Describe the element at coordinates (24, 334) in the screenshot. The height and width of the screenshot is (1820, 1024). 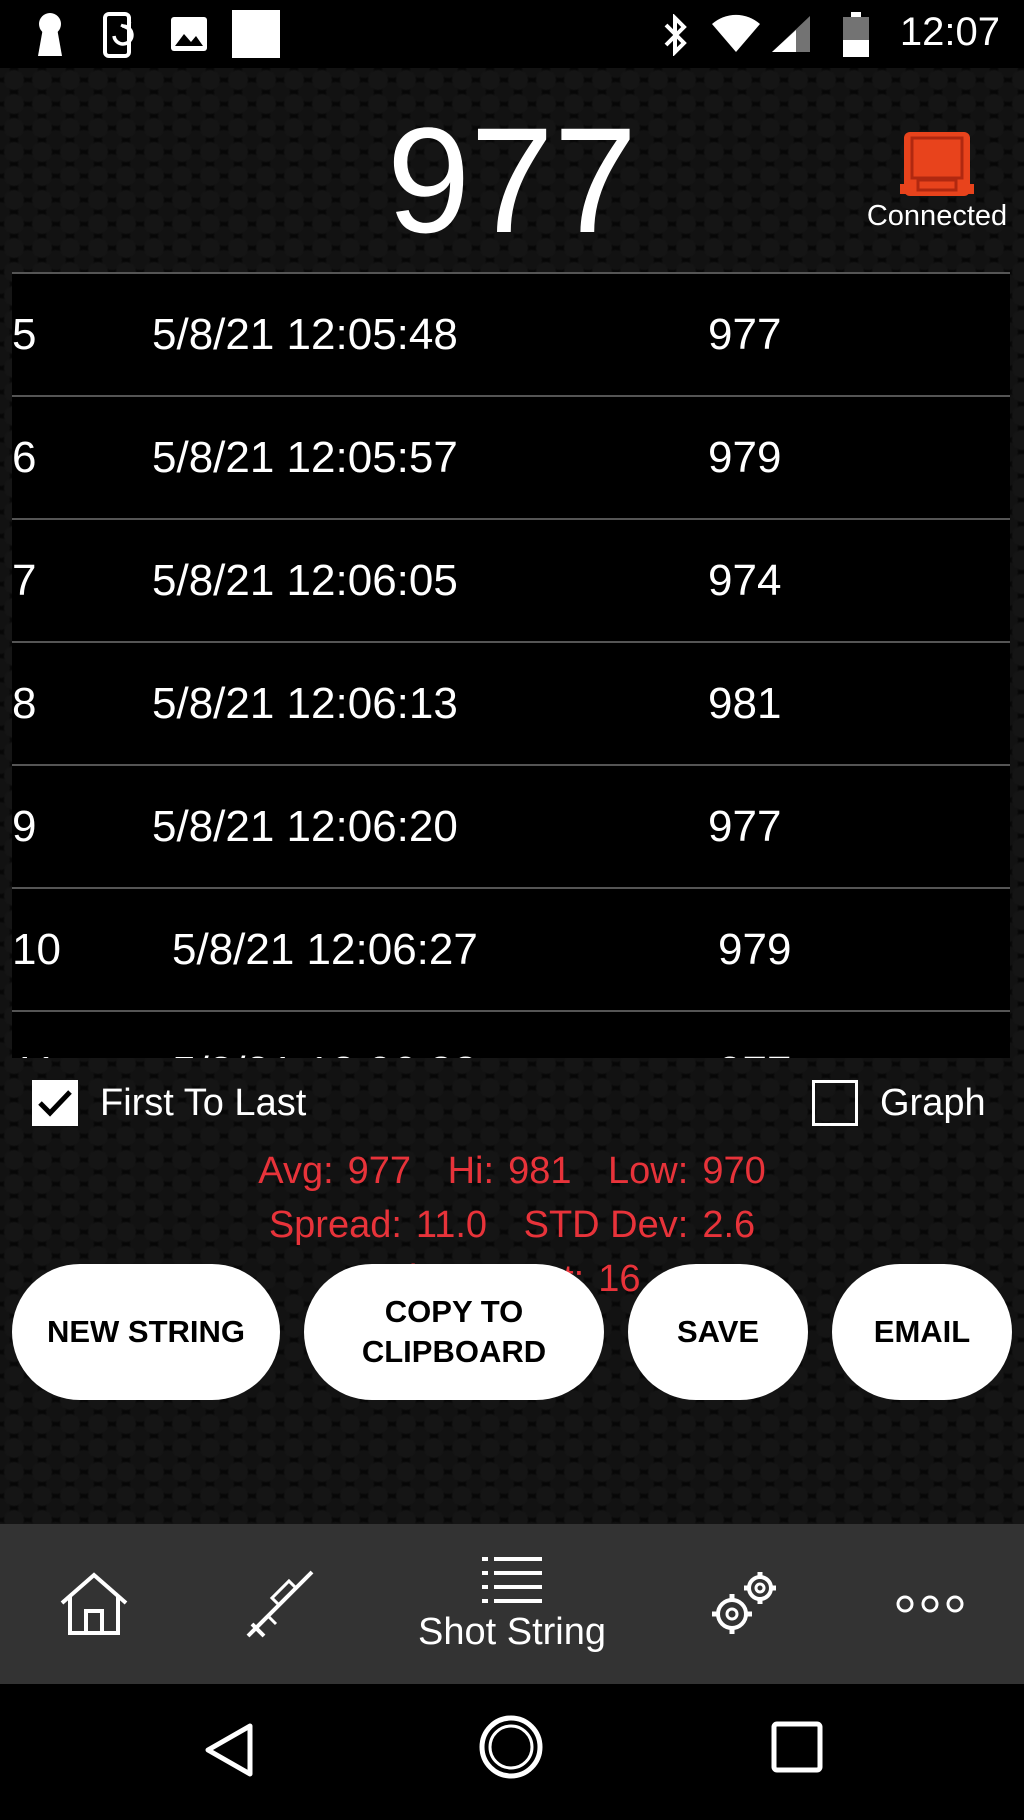
I see `shot-number: 5` at that location.